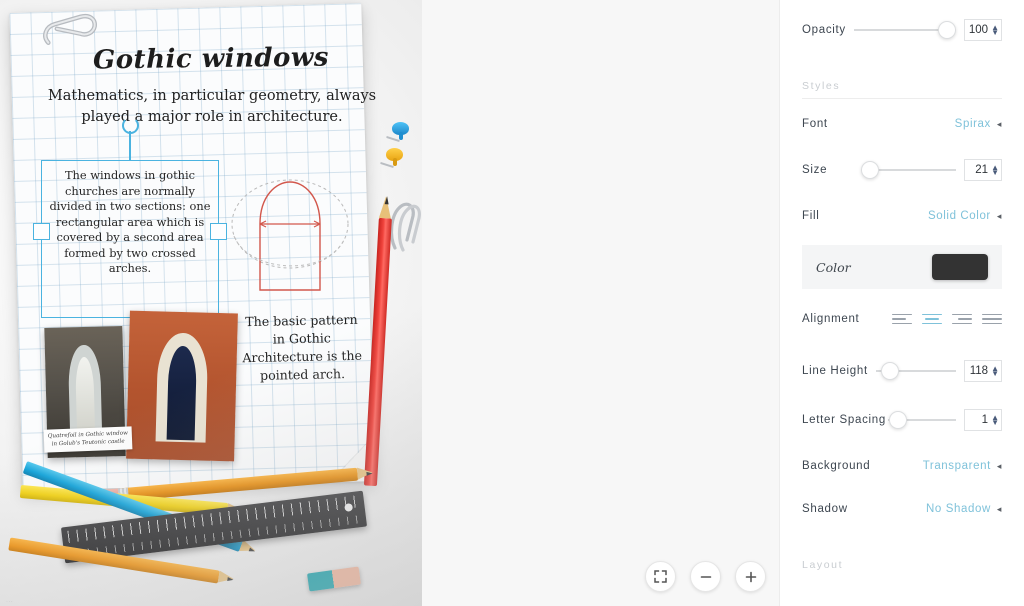  Describe the element at coordinates (959, 216) in the screenshot. I see `fill-value: Solid Color` at that location.